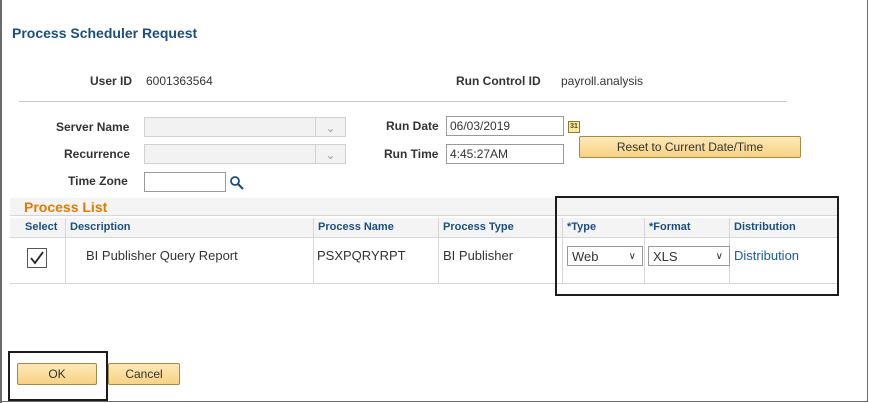  I want to click on run-time-input: 4:45:27AM, so click(505, 154).